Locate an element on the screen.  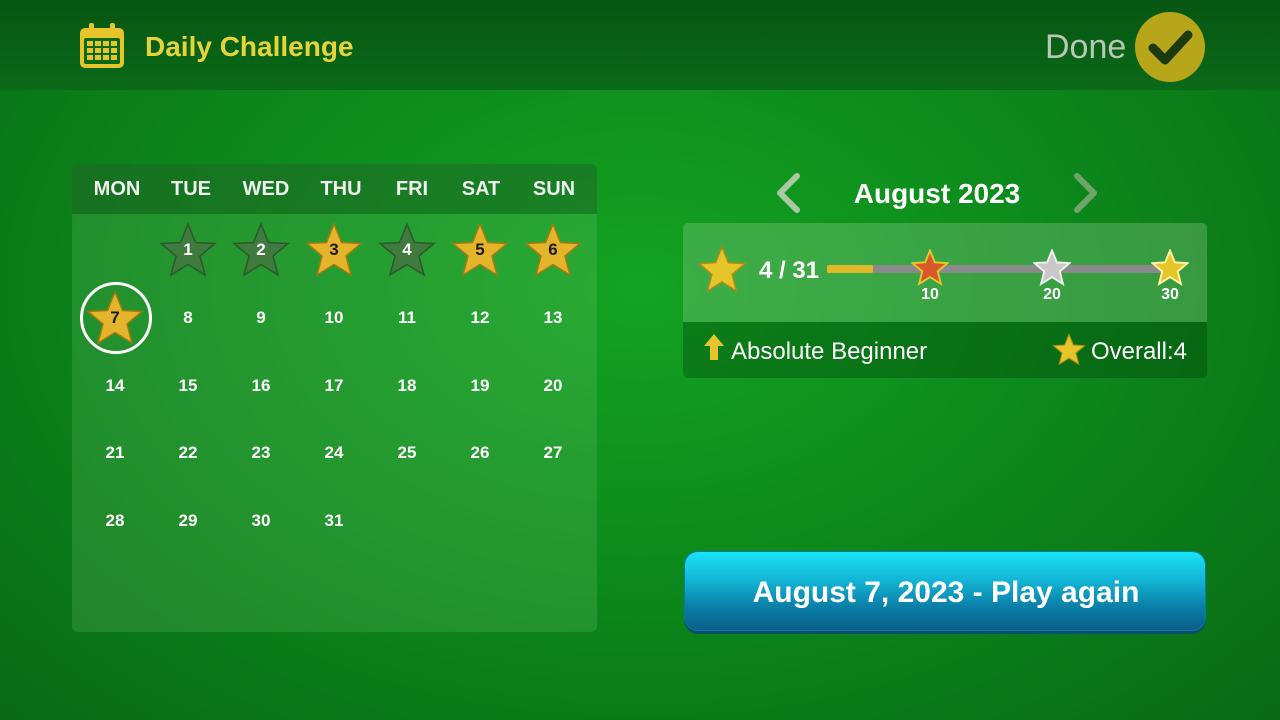
calendar-day-28: 28 is located at coordinates (115, 521).